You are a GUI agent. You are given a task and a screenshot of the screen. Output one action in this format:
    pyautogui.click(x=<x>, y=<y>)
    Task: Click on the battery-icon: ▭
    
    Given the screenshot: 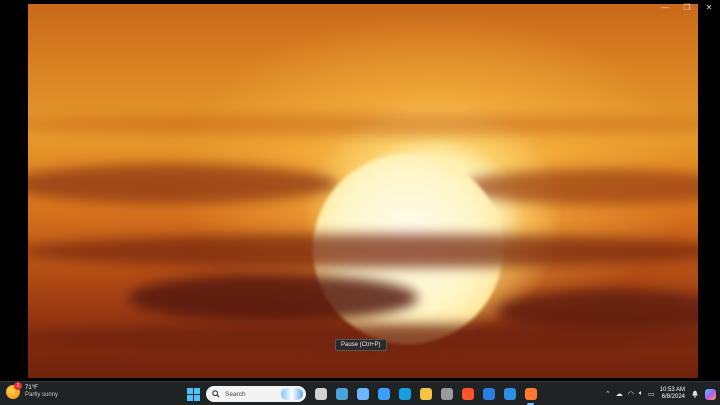 What is the action you would take?
    pyautogui.click(x=651, y=394)
    